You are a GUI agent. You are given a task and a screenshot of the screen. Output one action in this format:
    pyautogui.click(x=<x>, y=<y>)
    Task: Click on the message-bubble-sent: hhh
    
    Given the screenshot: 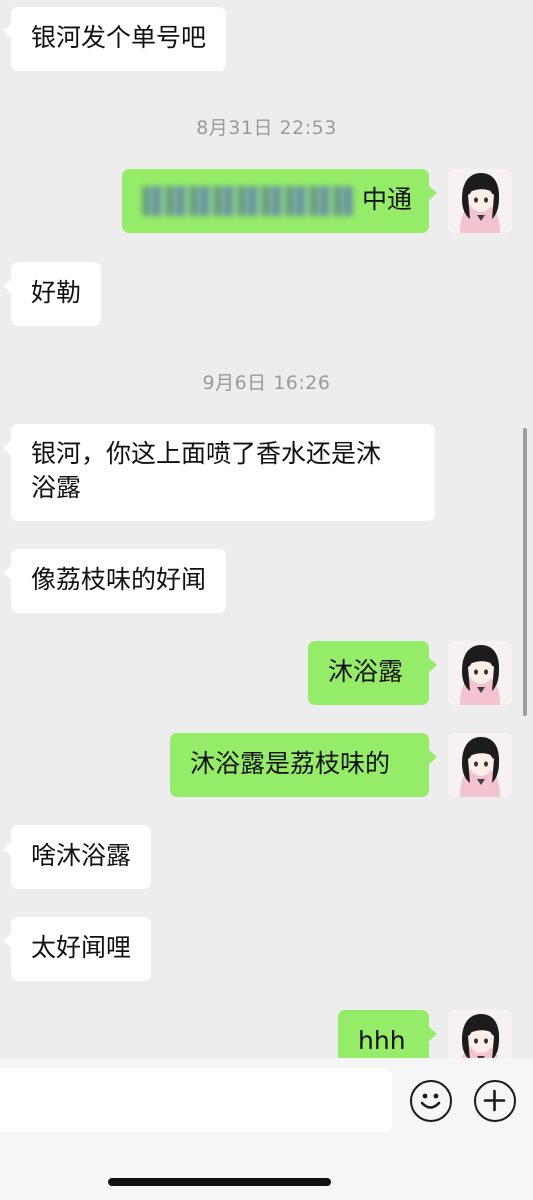 What is the action you would take?
    pyautogui.click(x=387, y=1034)
    